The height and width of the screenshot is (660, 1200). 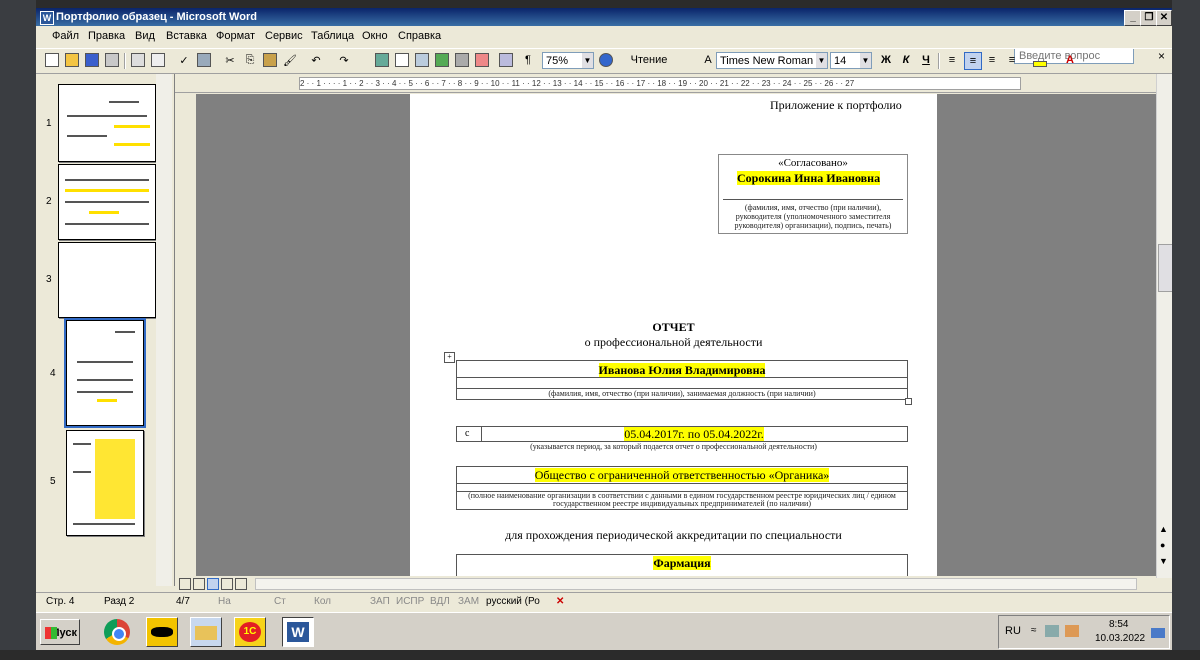 What do you see at coordinates (1070, 60) in the screenshot?
I see `font-color-icon: A` at bounding box center [1070, 60].